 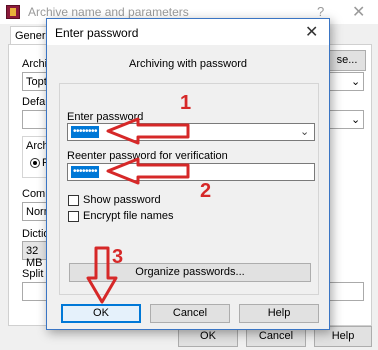 I want to click on step-3-number: 3, so click(x=118, y=257).